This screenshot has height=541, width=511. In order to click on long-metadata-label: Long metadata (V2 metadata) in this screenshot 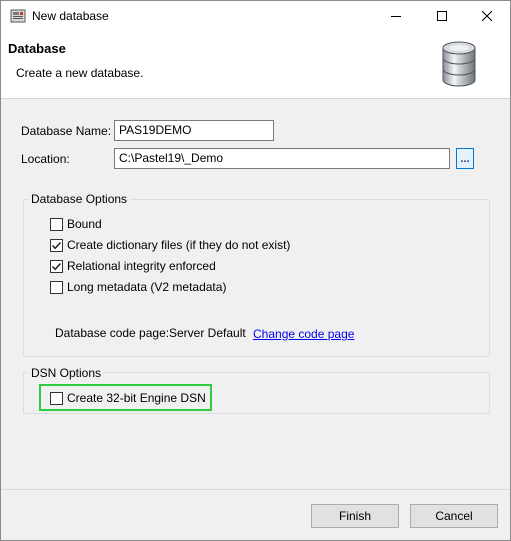, I will do `click(147, 287)`.